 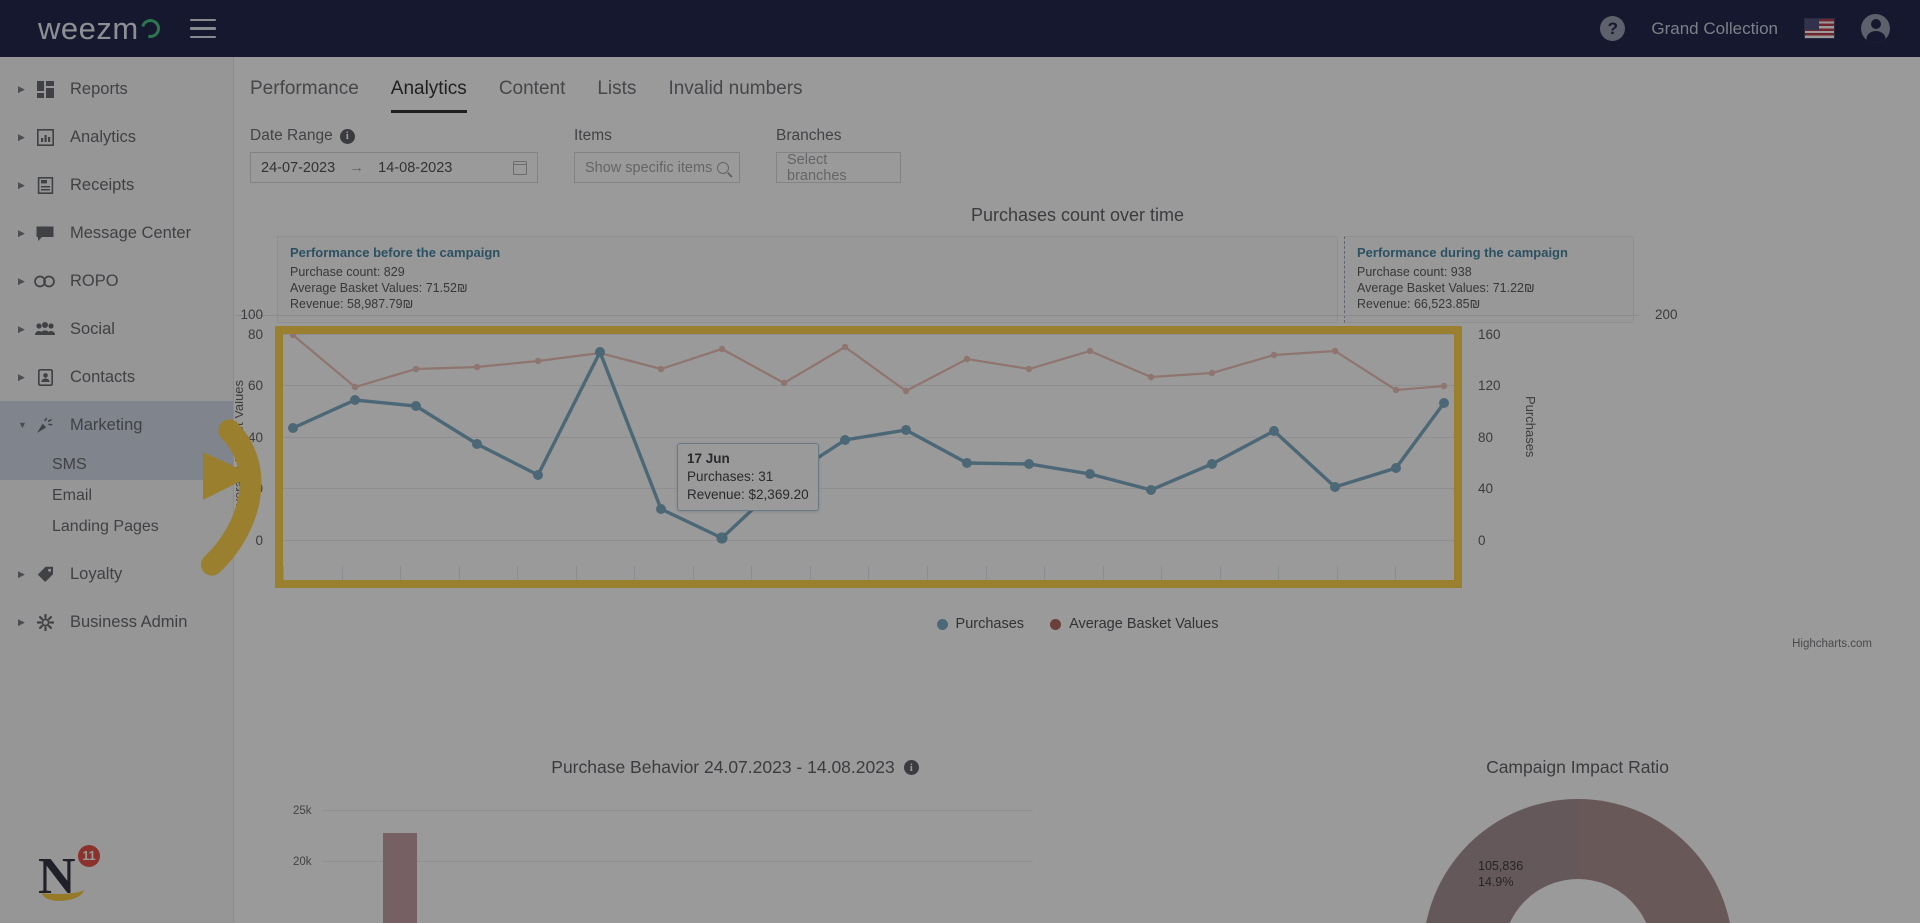 What do you see at coordinates (1077, 215) in the screenshot?
I see `page-title: Purchases count over time` at bounding box center [1077, 215].